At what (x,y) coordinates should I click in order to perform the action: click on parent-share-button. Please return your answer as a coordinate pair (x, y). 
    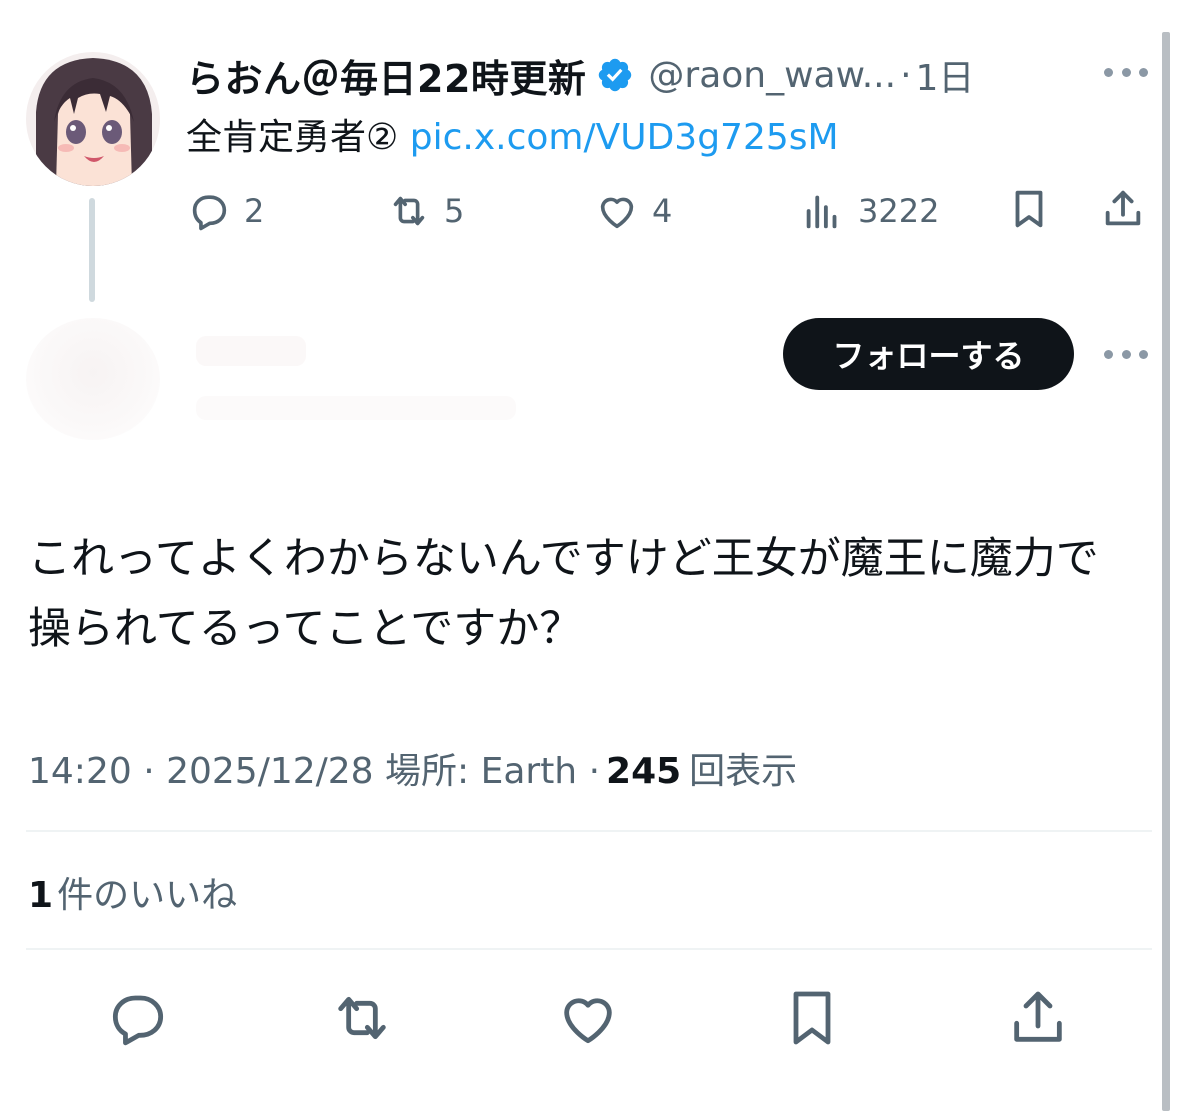
    Looking at the image, I should click on (1123, 209).